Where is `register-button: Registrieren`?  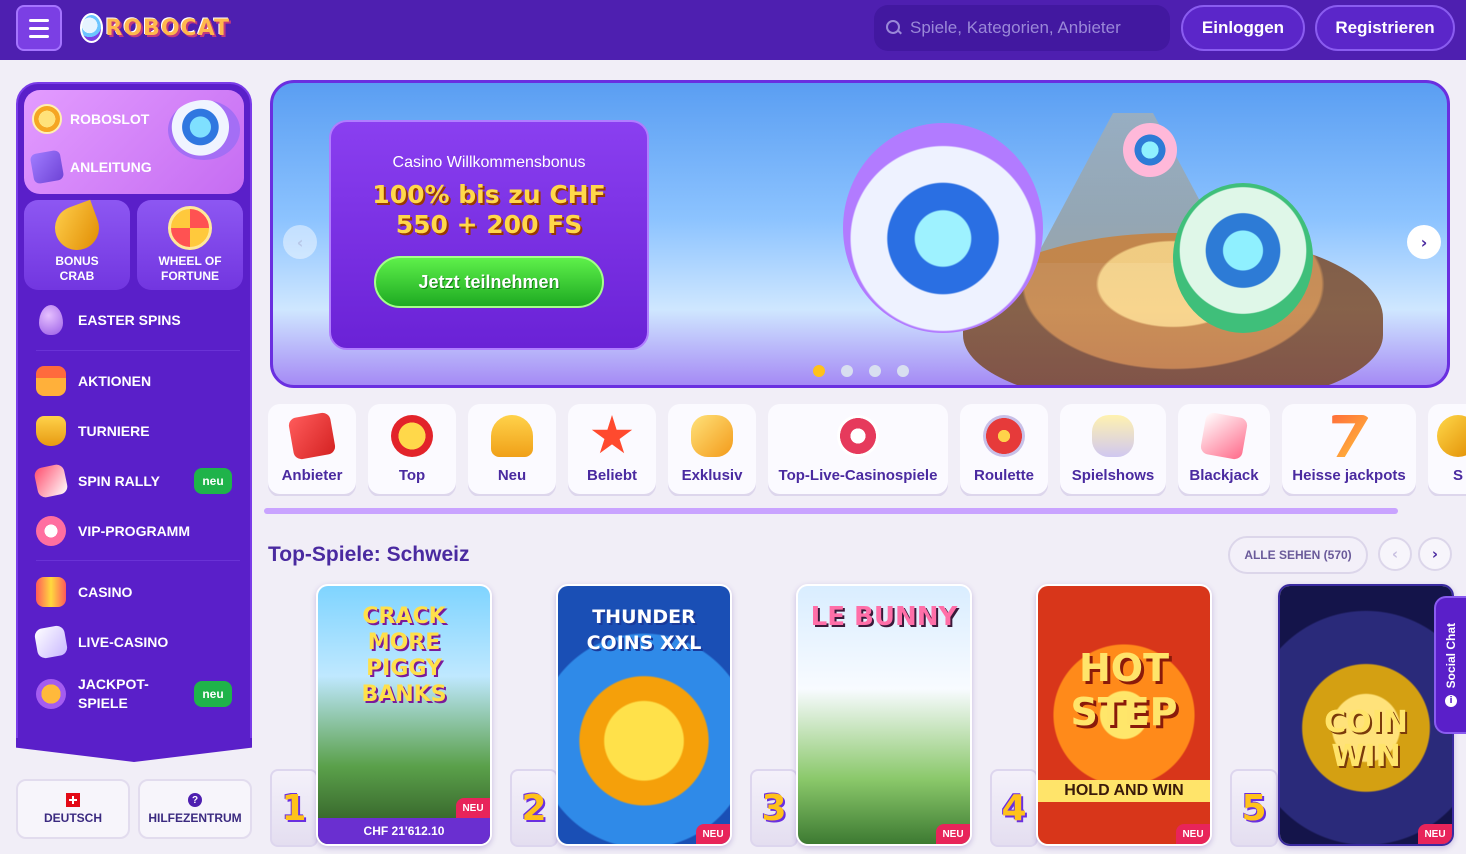 register-button: Registrieren is located at coordinates (1385, 28).